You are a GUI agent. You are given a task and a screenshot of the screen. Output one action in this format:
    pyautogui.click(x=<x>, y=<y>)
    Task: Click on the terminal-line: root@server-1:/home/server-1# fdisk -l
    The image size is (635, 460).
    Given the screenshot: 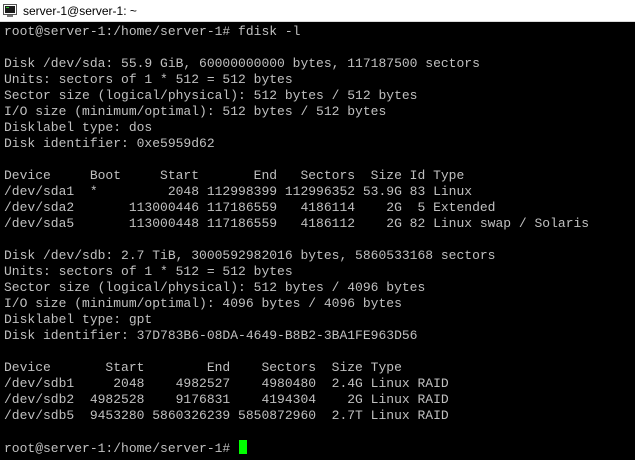 What is the action you would take?
    pyautogui.click(x=152, y=31)
    